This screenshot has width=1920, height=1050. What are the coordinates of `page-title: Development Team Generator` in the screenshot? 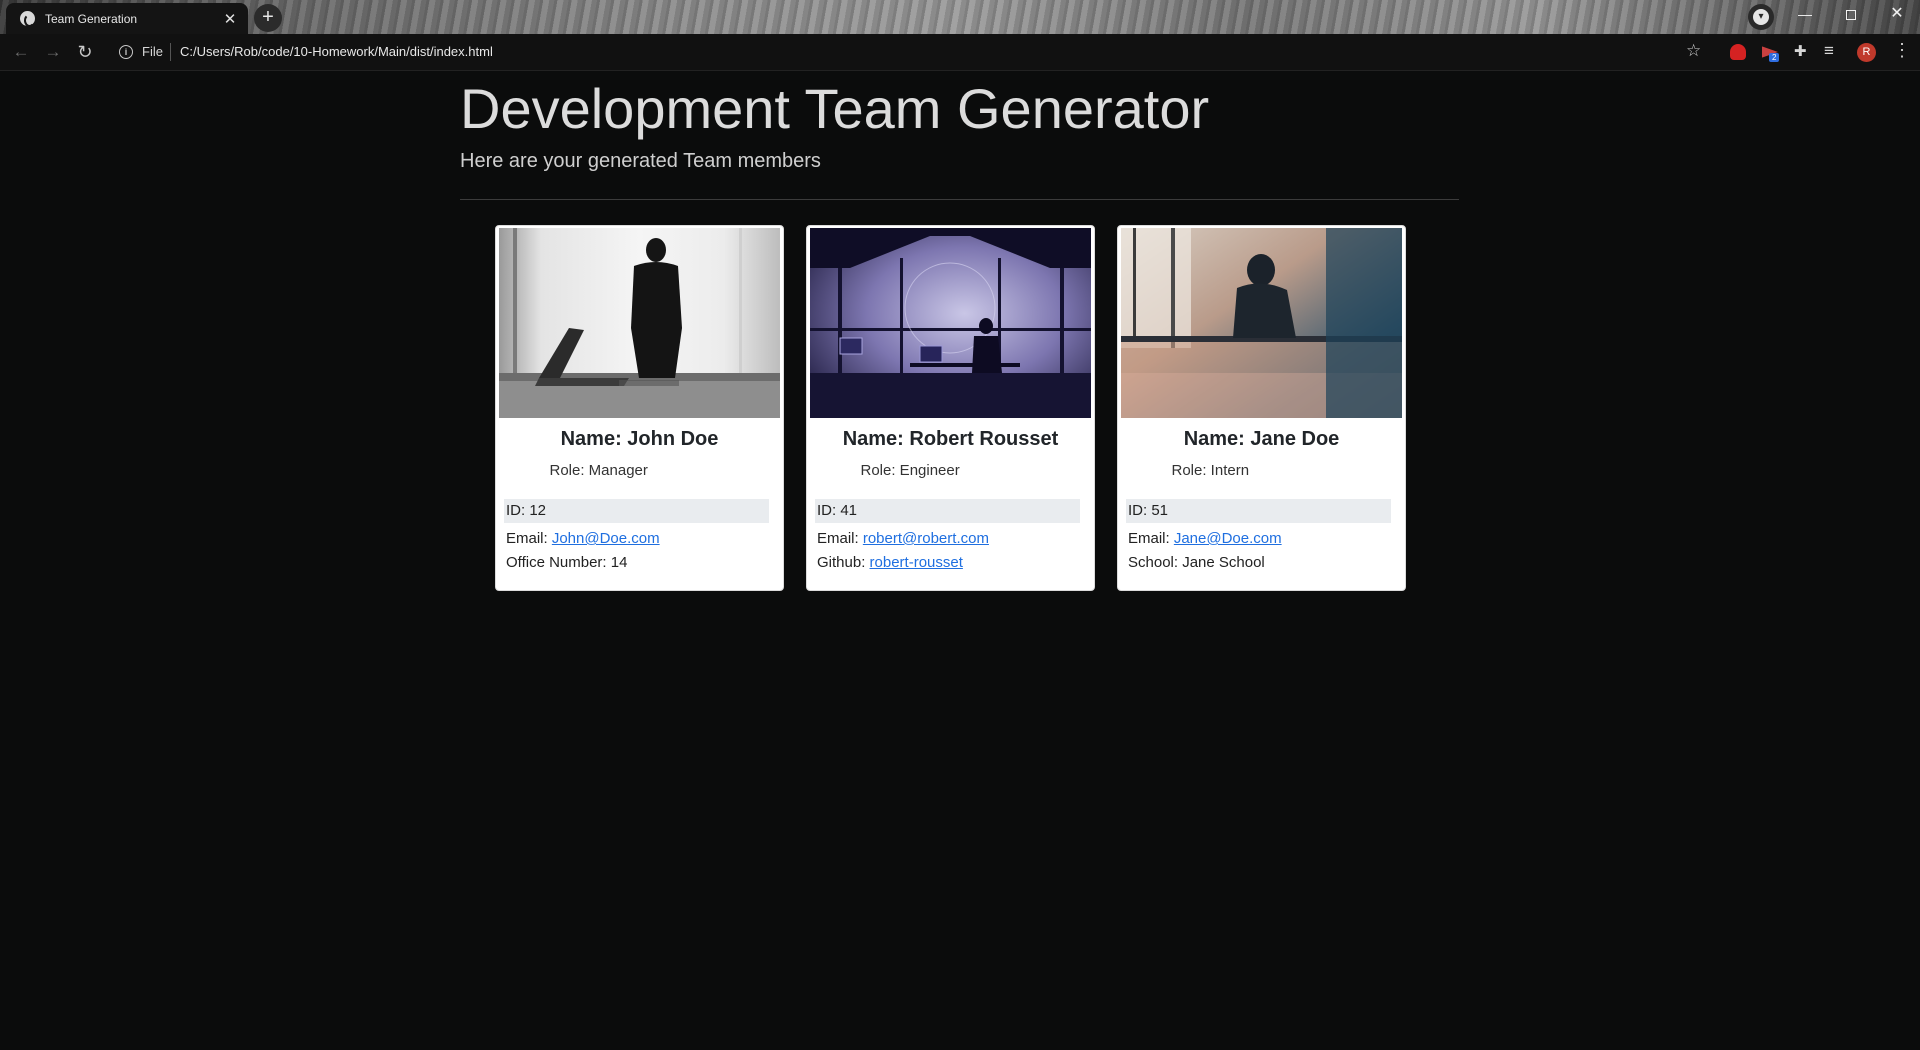 It's located at (835, 108).